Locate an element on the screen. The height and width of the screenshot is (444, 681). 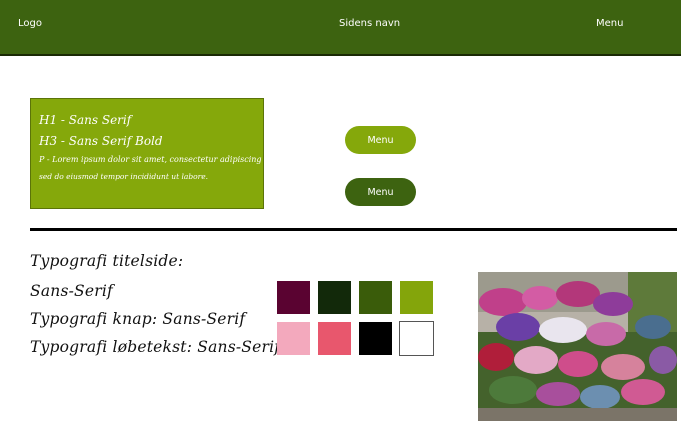
menu-button-dark: Menu is located at coordinates (380, 192).